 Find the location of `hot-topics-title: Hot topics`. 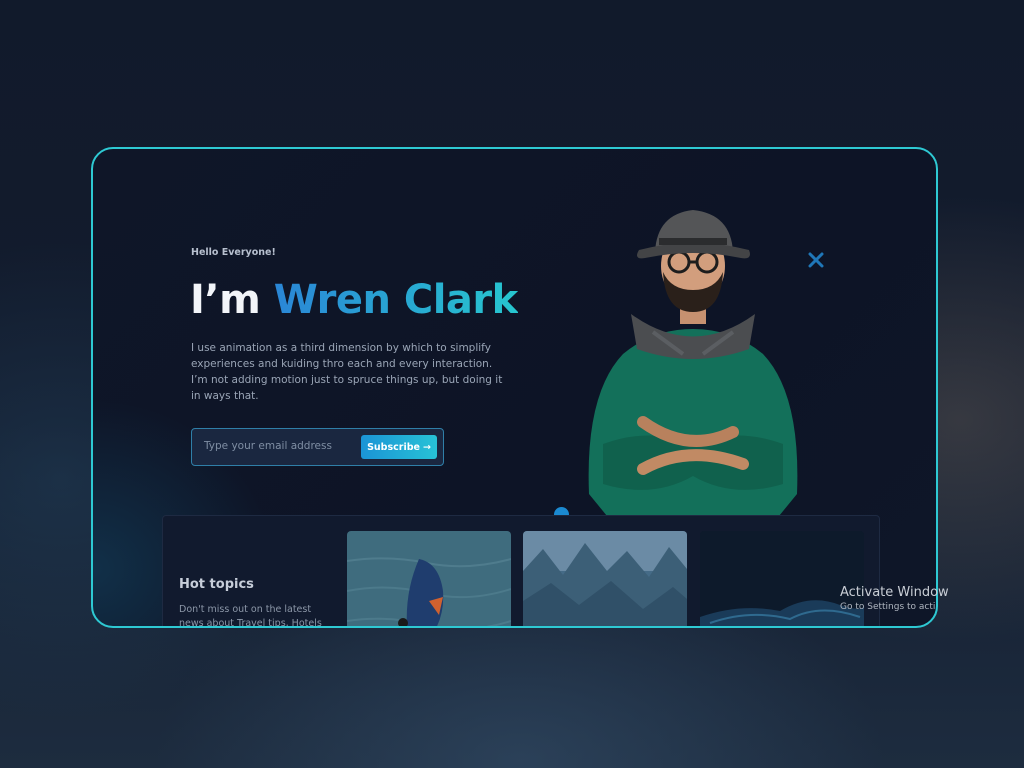

hot-topics-title: Hot topics is located at coordinates (216, 584).